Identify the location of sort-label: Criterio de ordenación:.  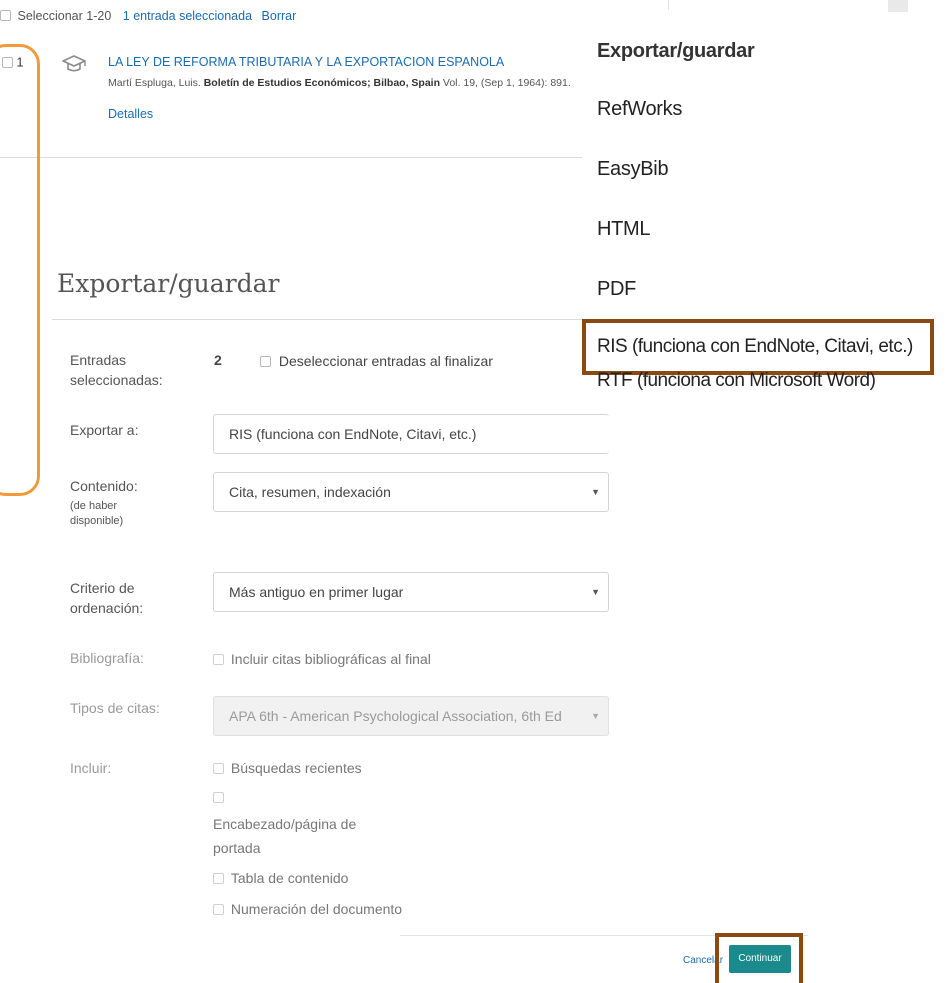
(107, 598).